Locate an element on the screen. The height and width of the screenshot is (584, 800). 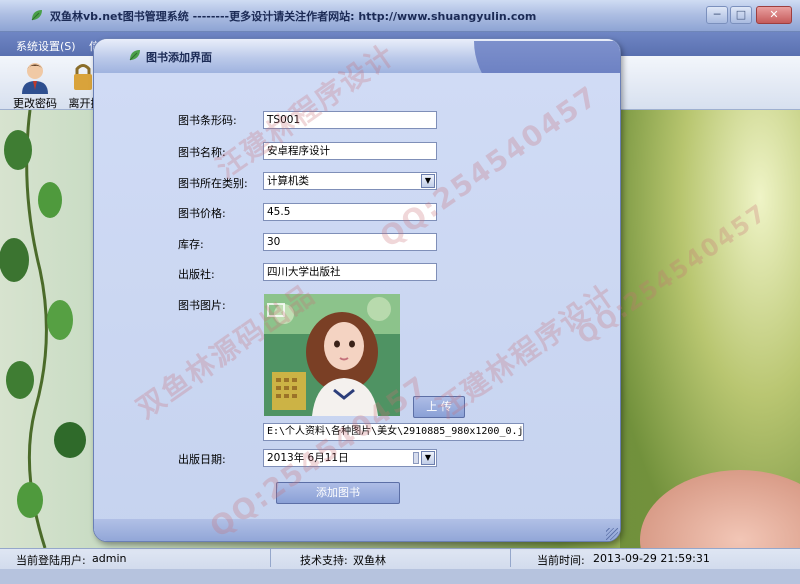
publish-date-value: 2013年 6月11日 is located at coordinates (308, 458).